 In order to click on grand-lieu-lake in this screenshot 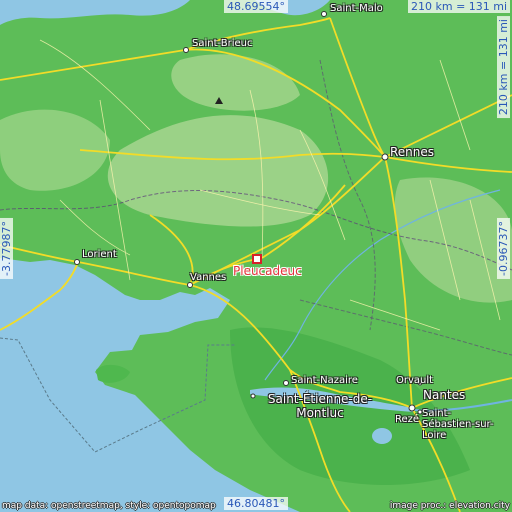, I will do `click(382, 436)`.